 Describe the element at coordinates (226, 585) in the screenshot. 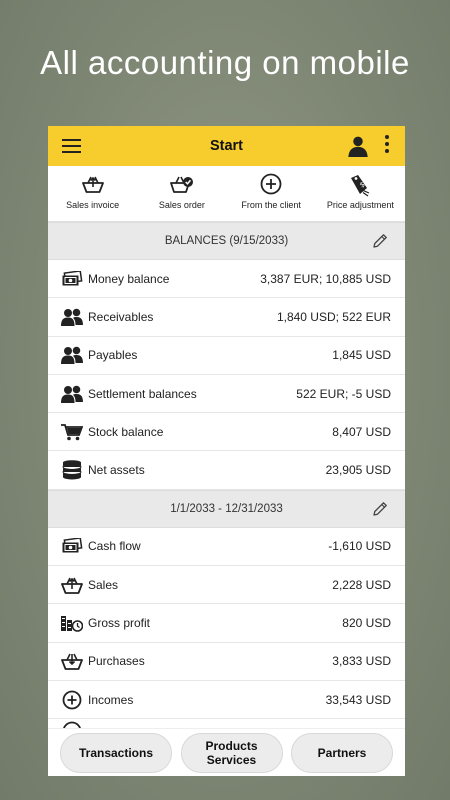

I see `list-item: Sales 2,228 USD` at that location.